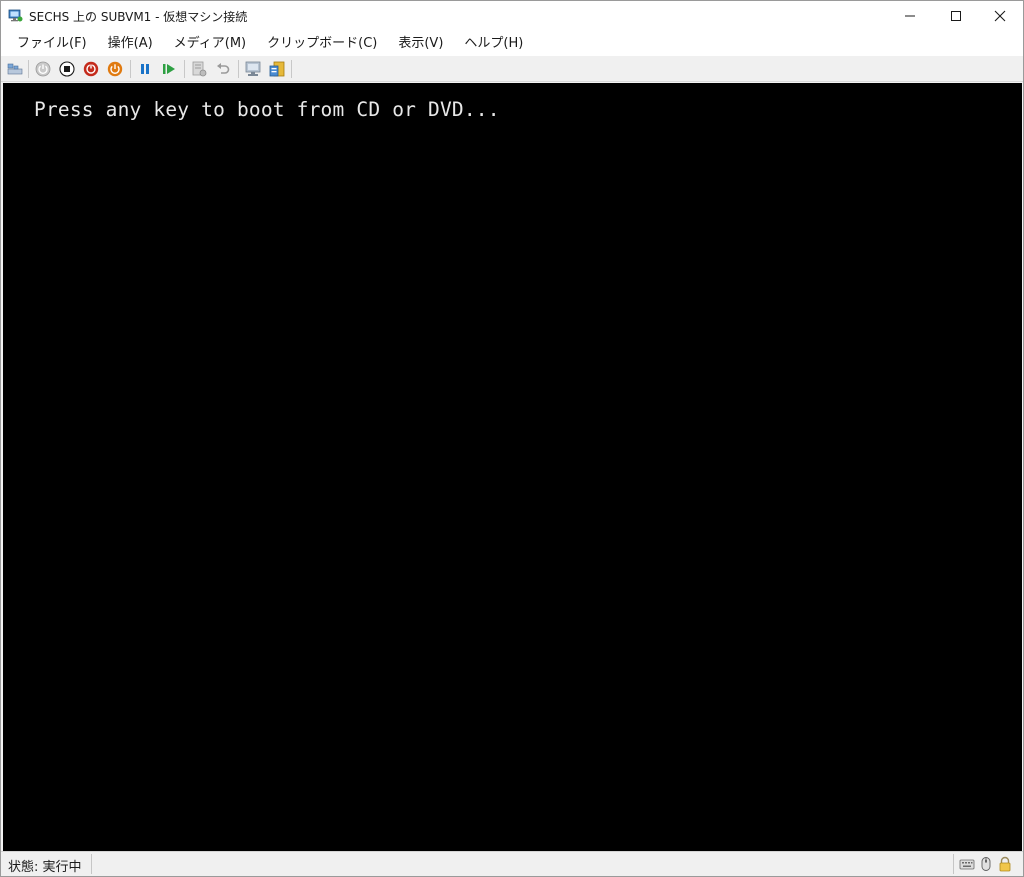  I want to click on title-bar: SECHS 上の SUBVM1 - 仮想マシン接続, so click(512, 16).